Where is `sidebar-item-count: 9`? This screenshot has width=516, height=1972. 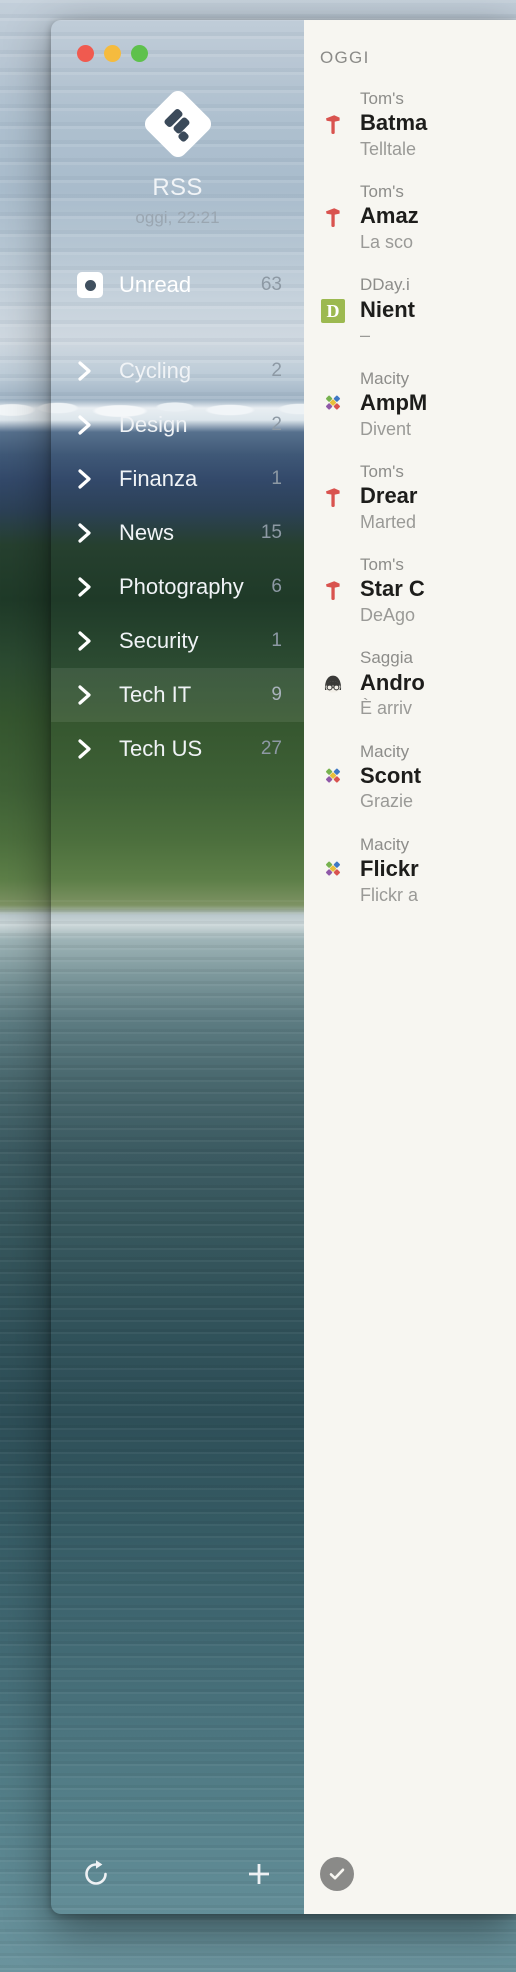
sidebar-item-count: 9 is located at coordinates (276, 694).